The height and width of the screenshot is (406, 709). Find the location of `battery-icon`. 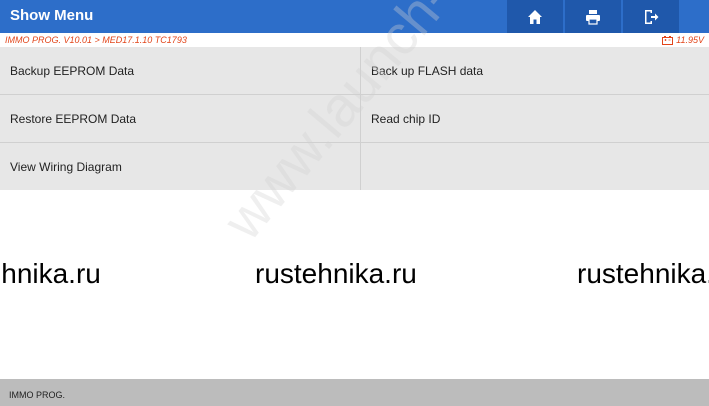

battery-icon is located at coordinates (668, 40).